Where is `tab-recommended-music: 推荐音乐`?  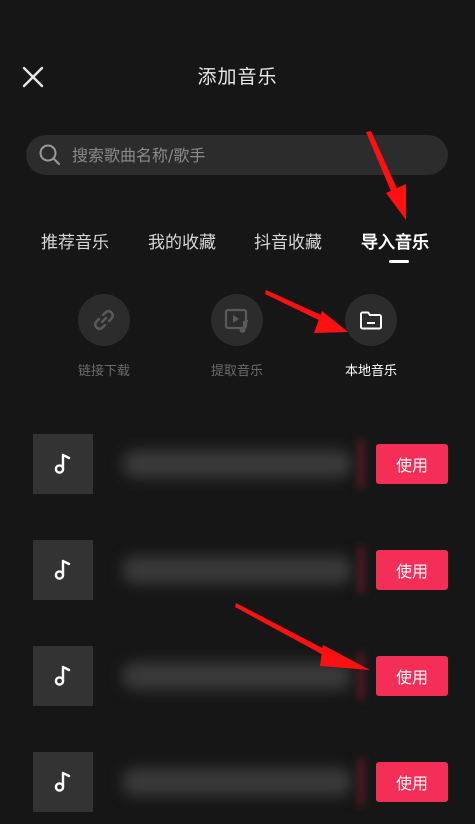
tab-recommended-music: 推荐音乐 is located at coordinates (75, 240).